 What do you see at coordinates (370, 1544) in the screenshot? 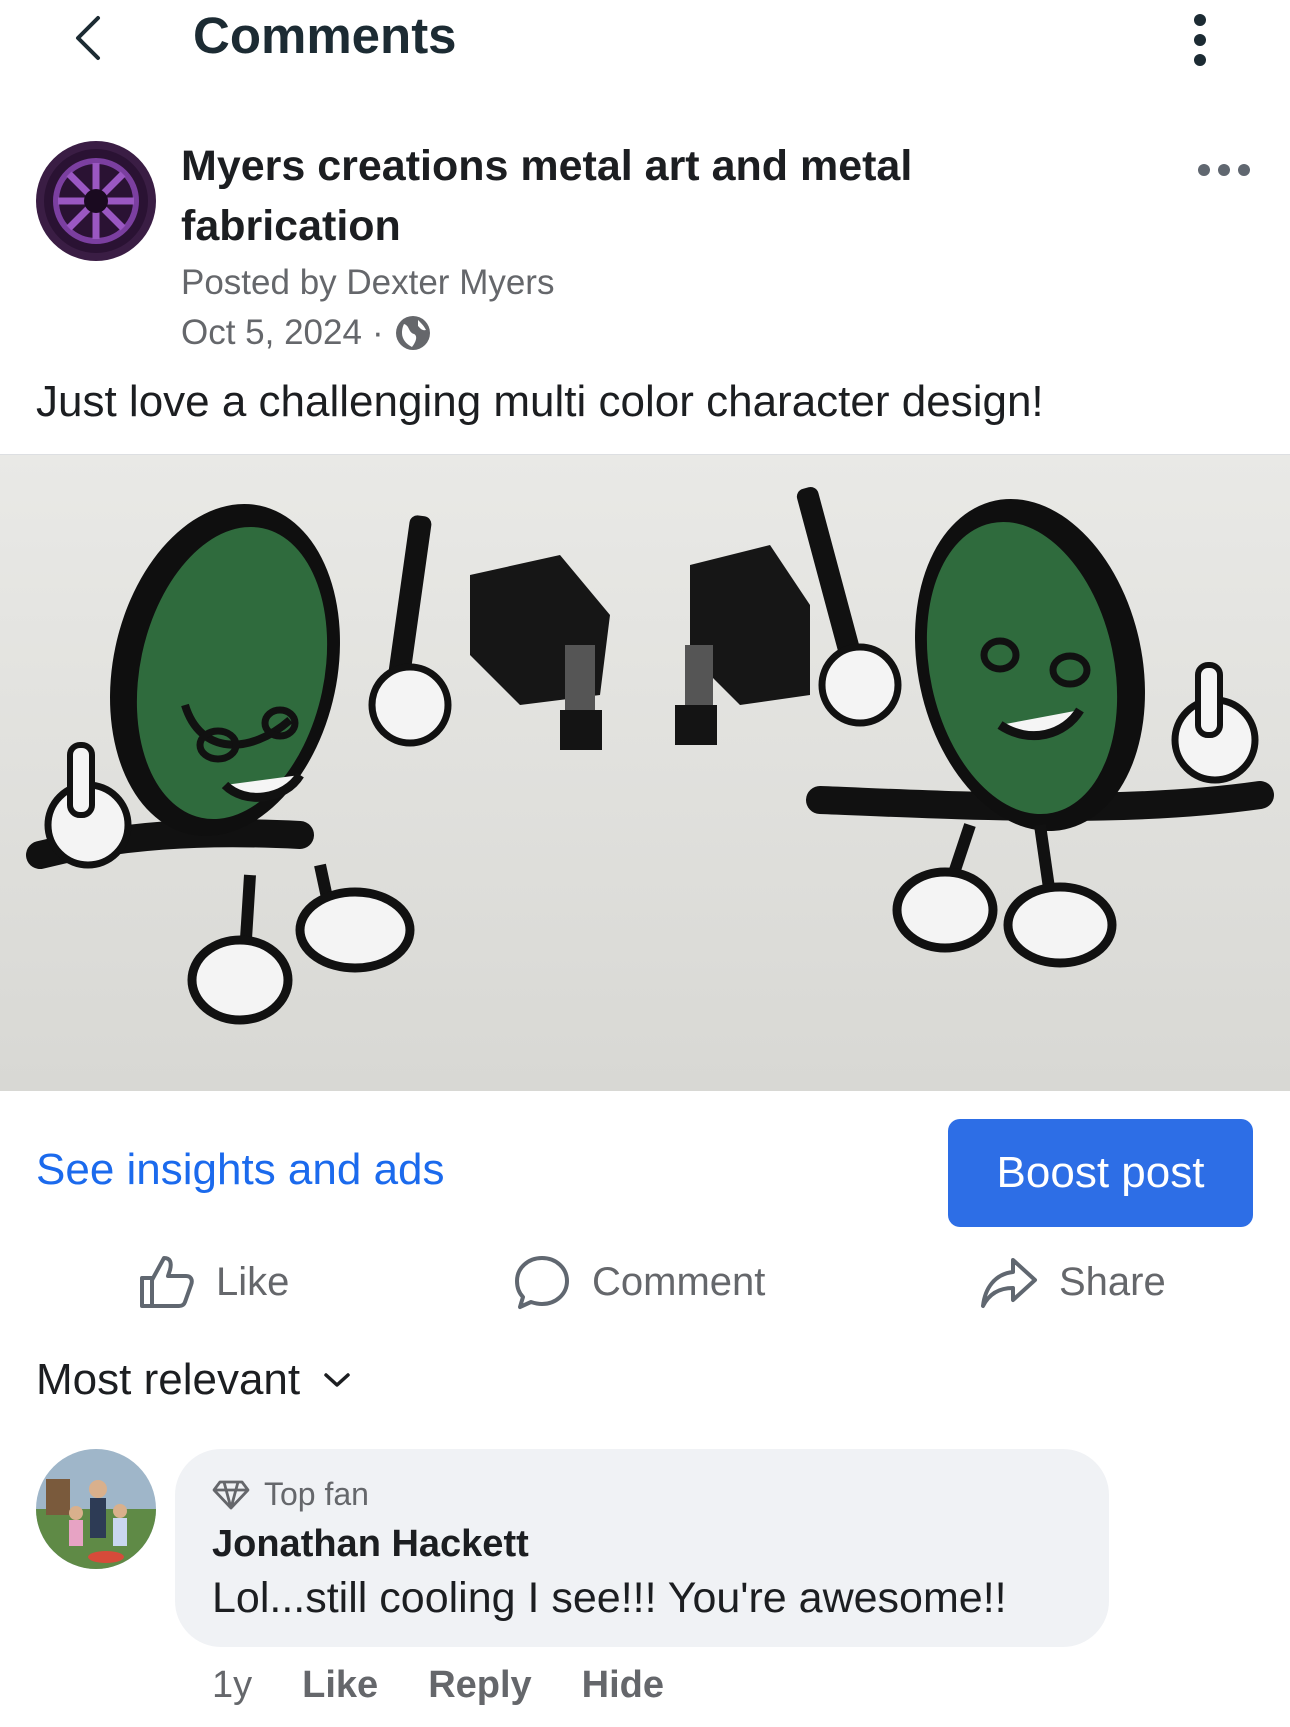
I see `comment-author: Jonathan Hackett` at bounding box center [370, 1544].